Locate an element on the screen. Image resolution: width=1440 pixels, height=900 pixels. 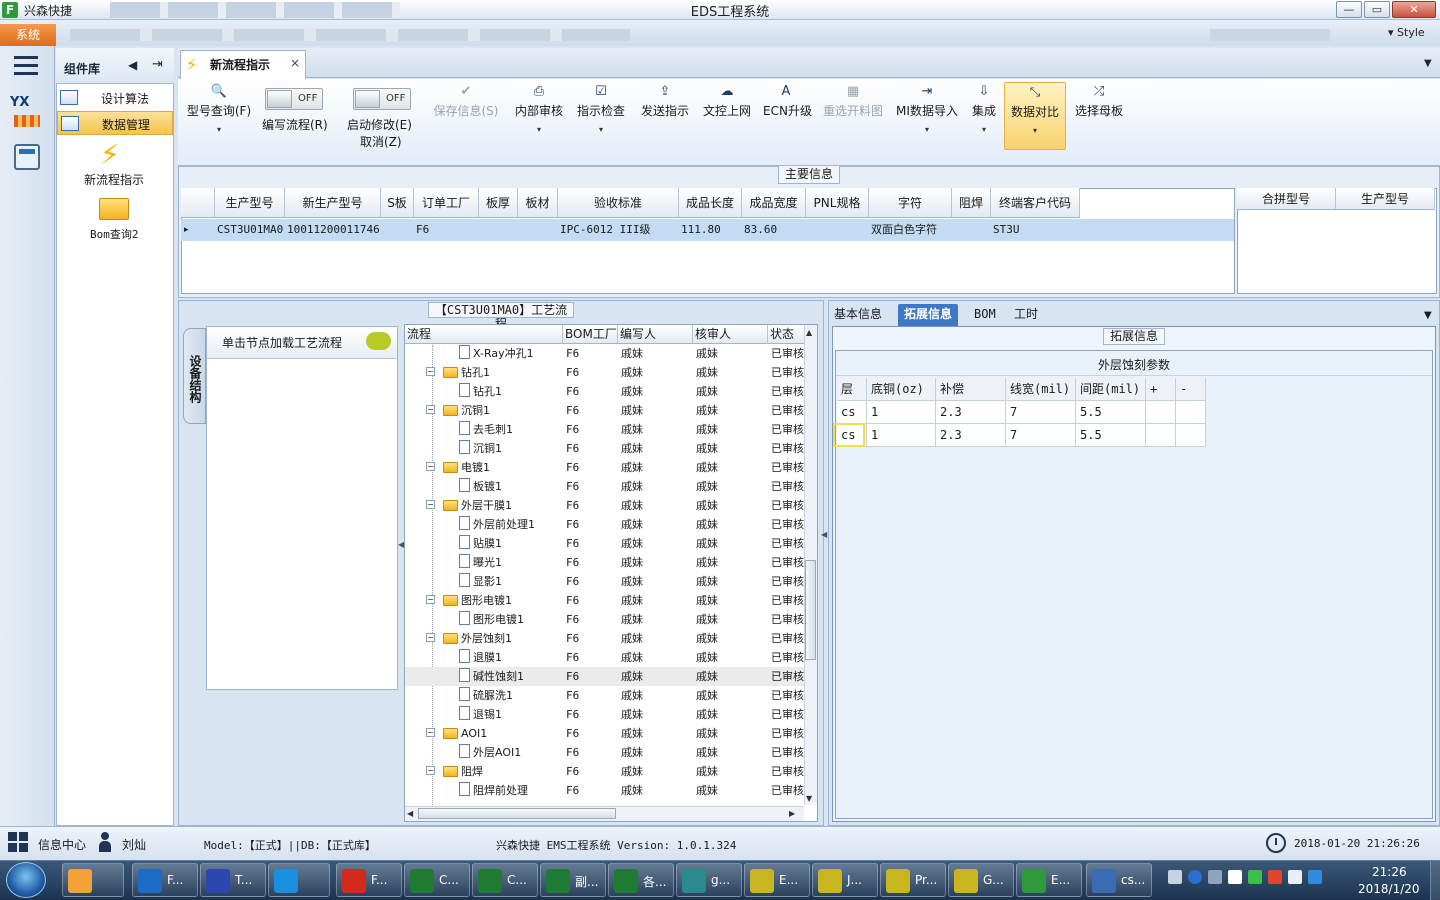
tree-row: − 外层蚀刻1 F6 戚妹 戚妹 已审核 is located at coordinates (605, 638).